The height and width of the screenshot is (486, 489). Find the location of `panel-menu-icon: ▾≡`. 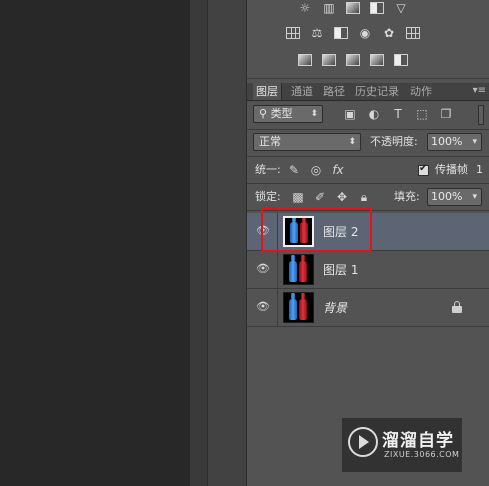

panel-menu-icon: ▾≡ is located at coordinates (479, 90).